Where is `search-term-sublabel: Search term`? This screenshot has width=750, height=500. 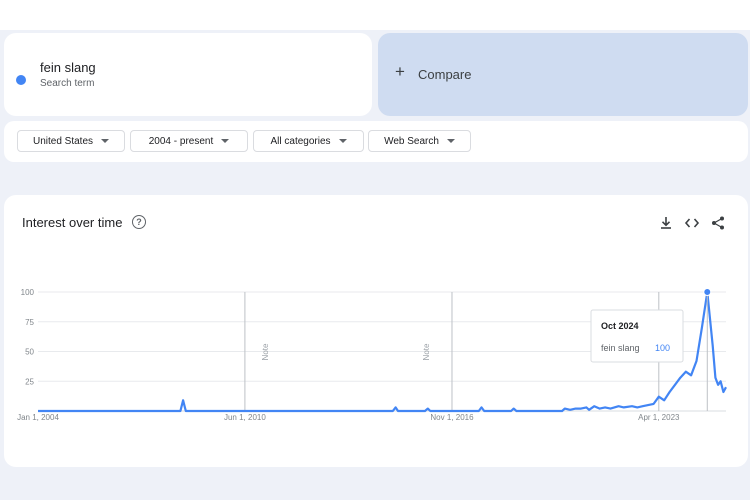 search-term-sublabel: Search term is located at coordinates (67, 83).